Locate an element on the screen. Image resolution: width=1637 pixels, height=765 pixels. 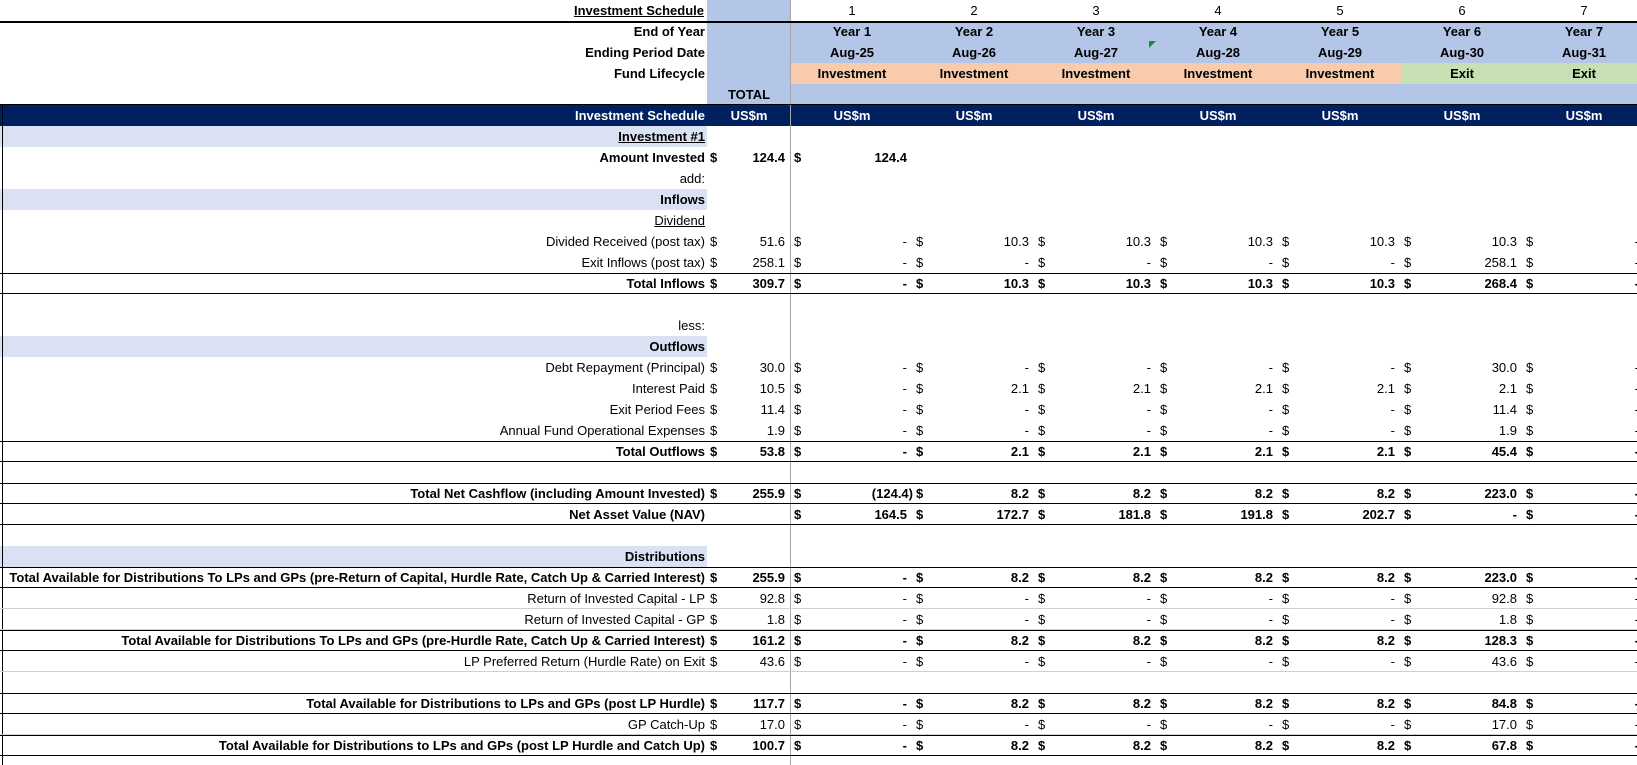
total-value-cell: 1.8 is located at coordinates (759, 619).